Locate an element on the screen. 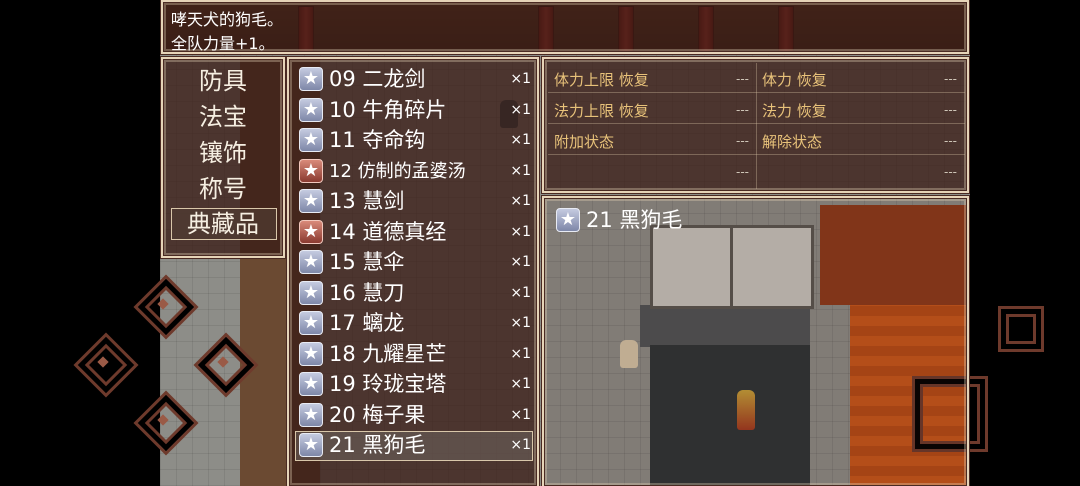 The height and width of the screenshot is (486, 1080). item-name: 16 慧刀 is located at coordinates (367, 292).